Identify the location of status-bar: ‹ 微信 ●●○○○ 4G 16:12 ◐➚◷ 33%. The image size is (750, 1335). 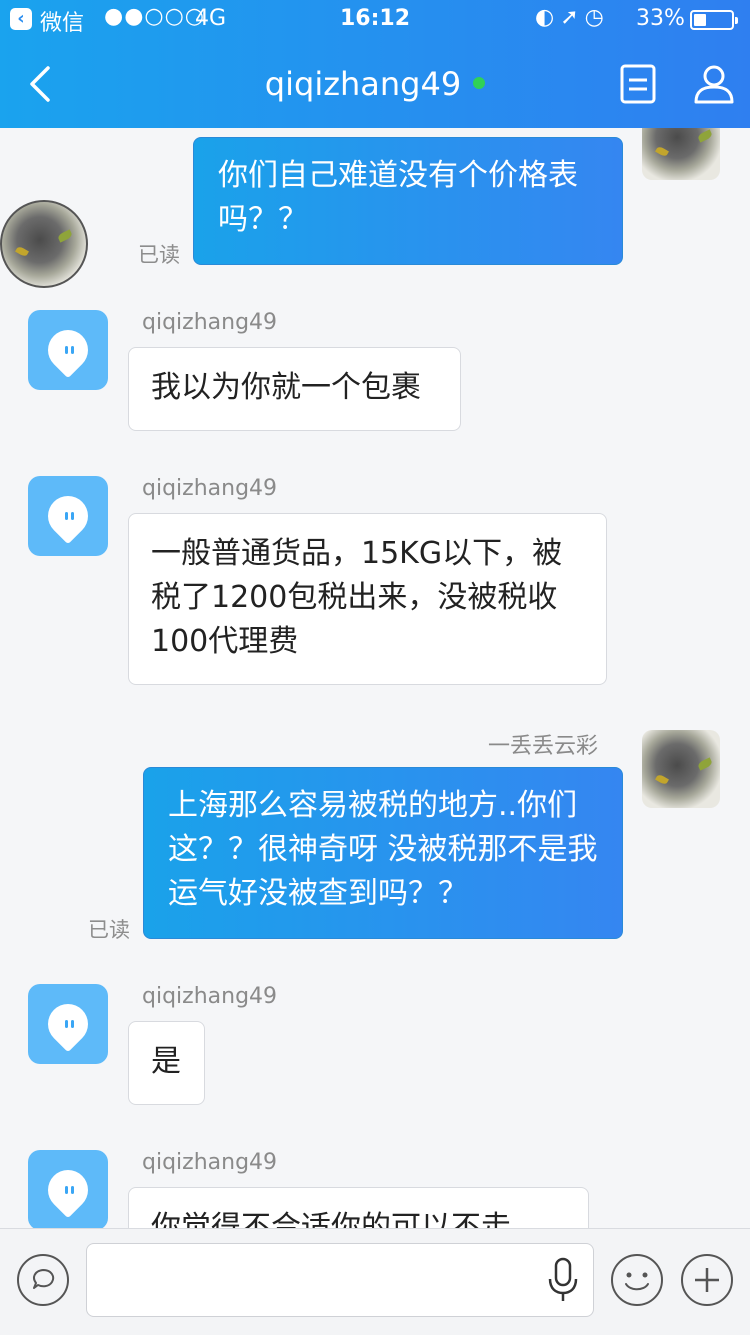
(375, 20).